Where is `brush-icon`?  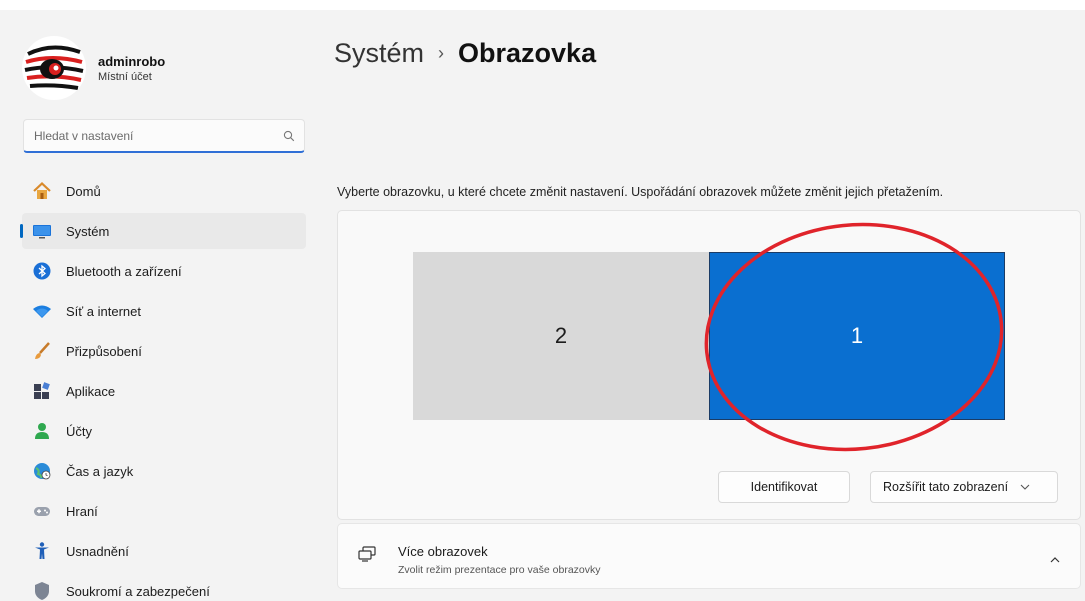
brush-icon is located at coordinates (42, 351).